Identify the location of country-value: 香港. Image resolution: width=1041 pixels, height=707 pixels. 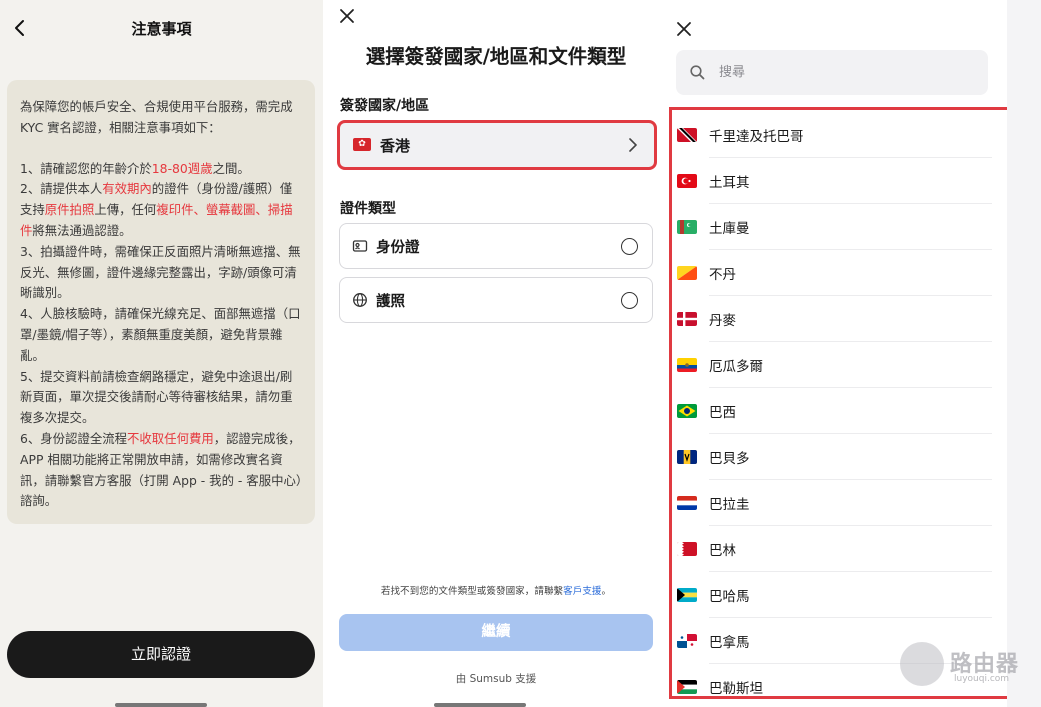
(395, 146).